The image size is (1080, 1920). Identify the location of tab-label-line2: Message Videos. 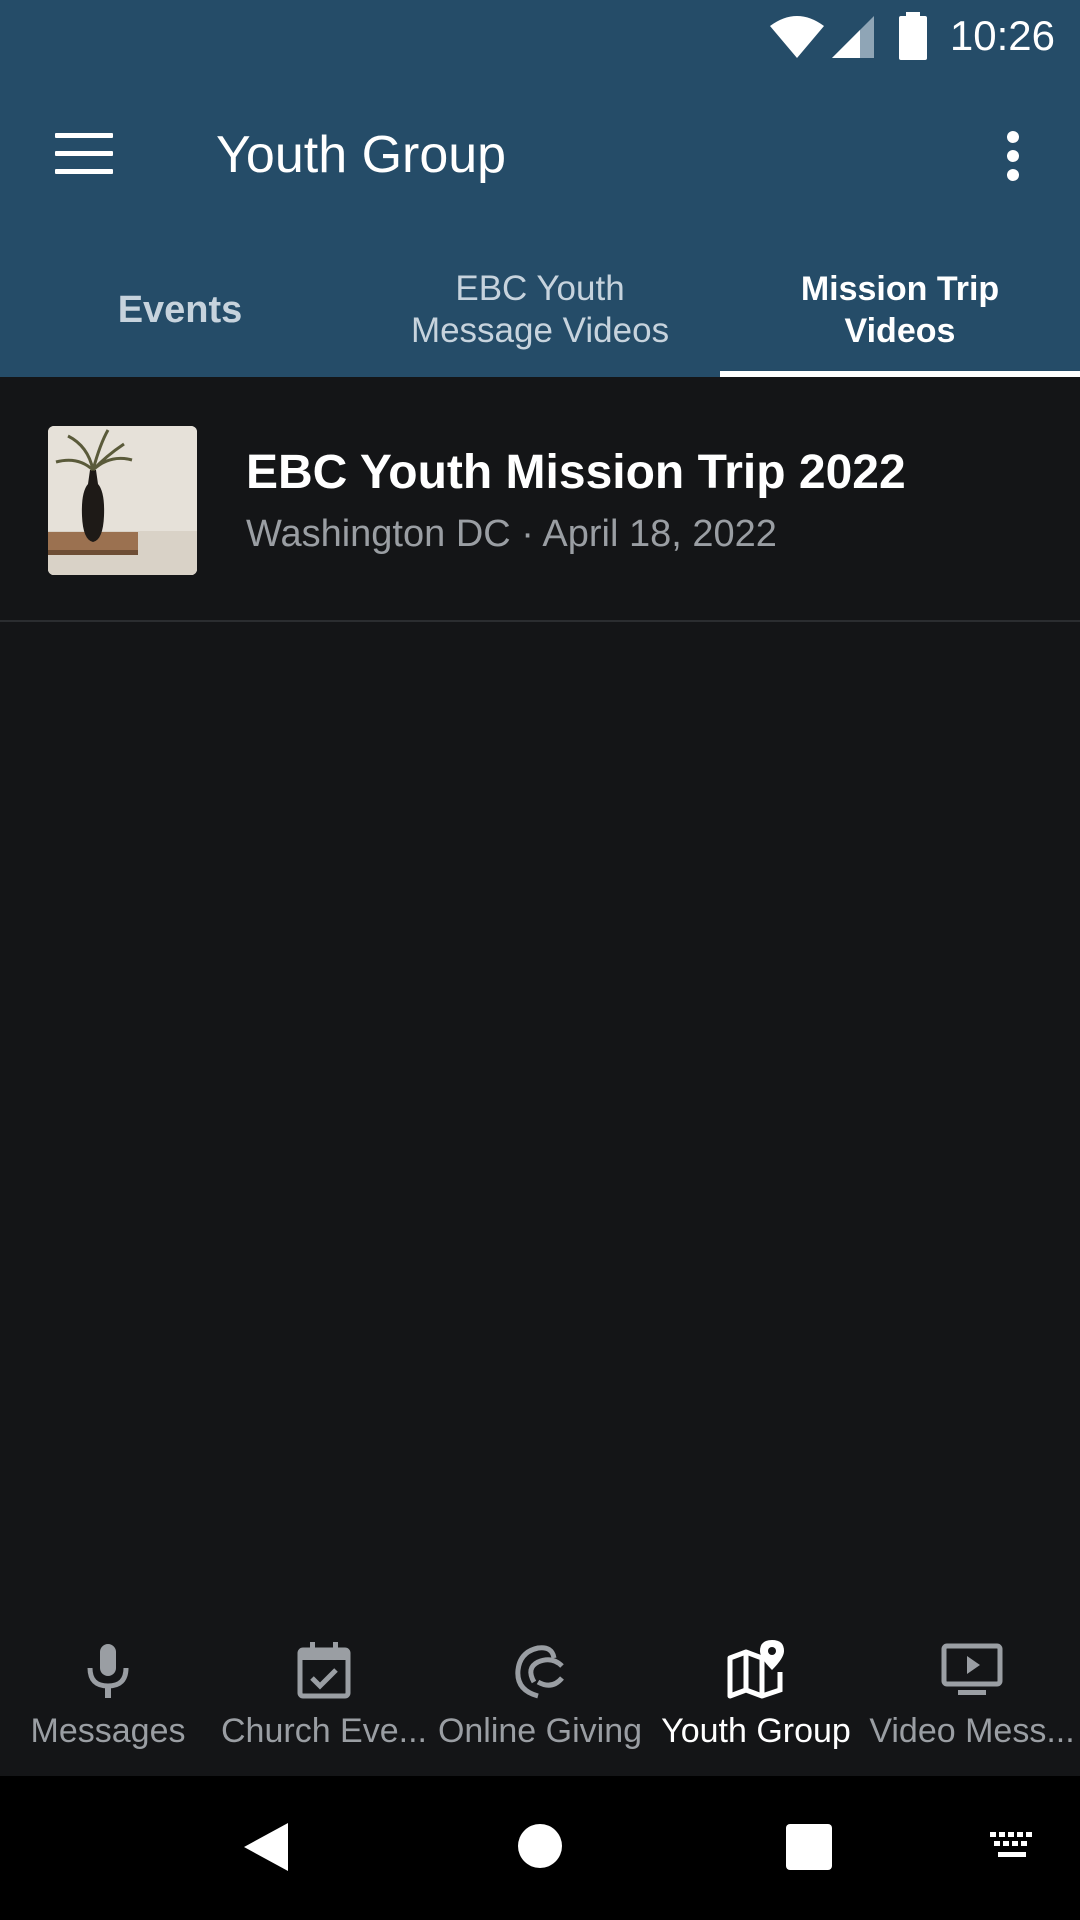
(540, 330).